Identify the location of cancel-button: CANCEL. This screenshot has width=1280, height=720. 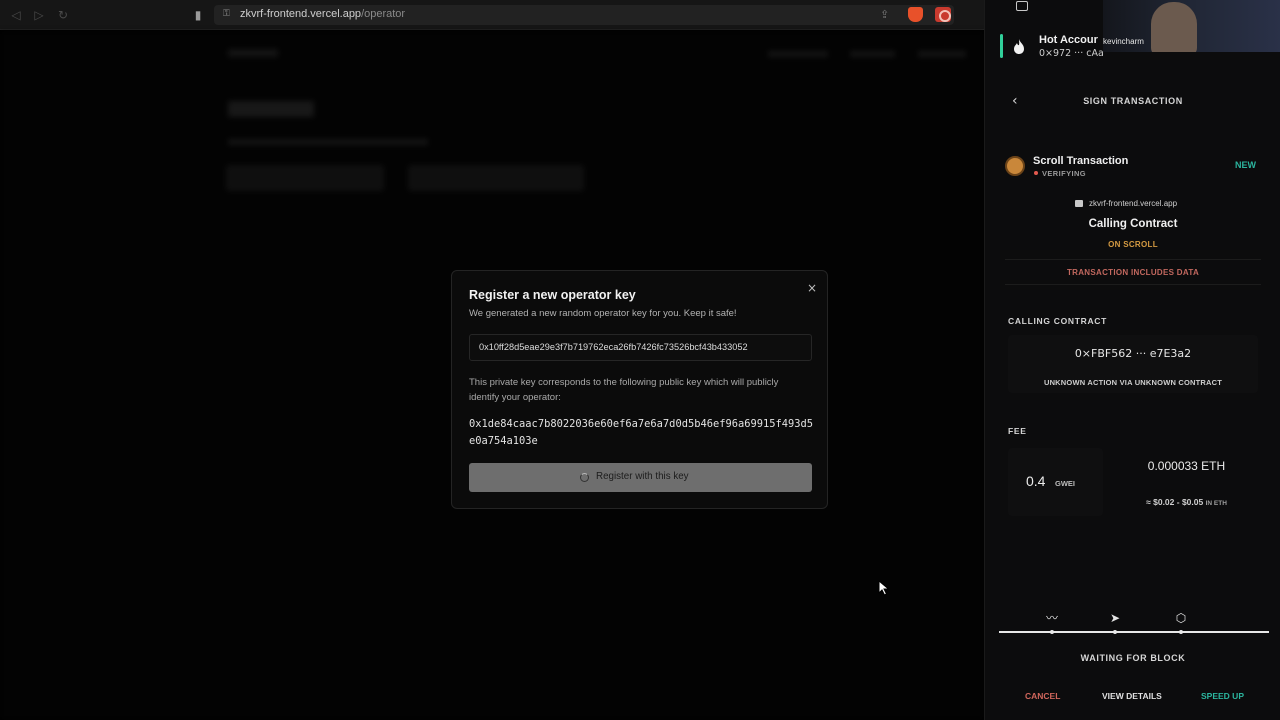
(1042, 696).